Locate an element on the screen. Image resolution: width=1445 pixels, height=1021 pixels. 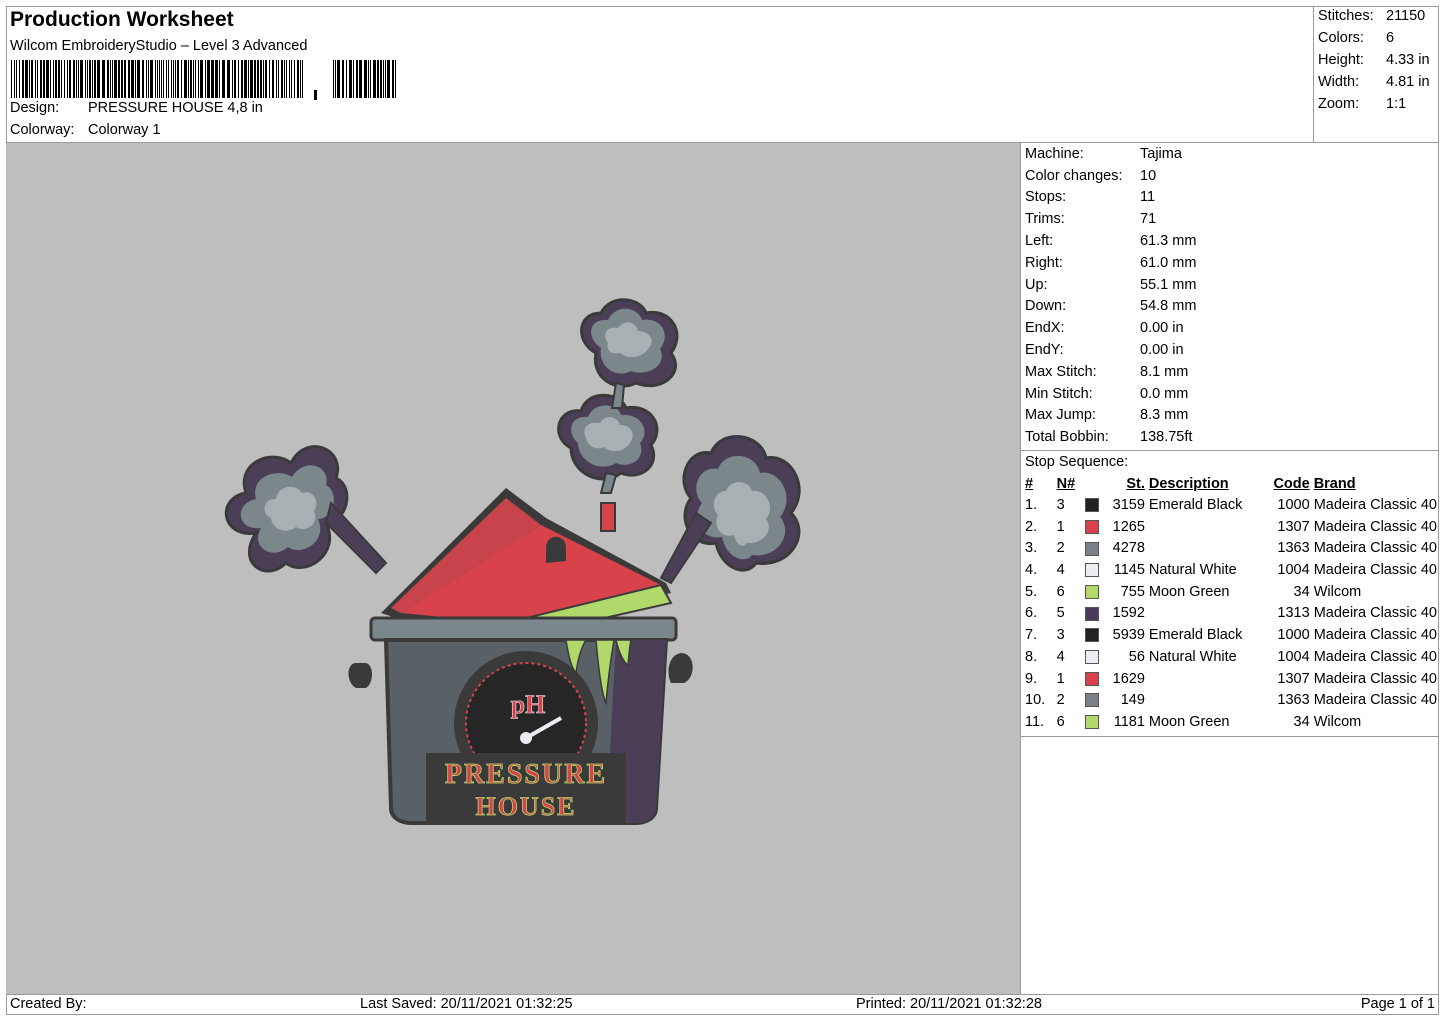
row-number: 10. is located at coordinates (1035, 700).